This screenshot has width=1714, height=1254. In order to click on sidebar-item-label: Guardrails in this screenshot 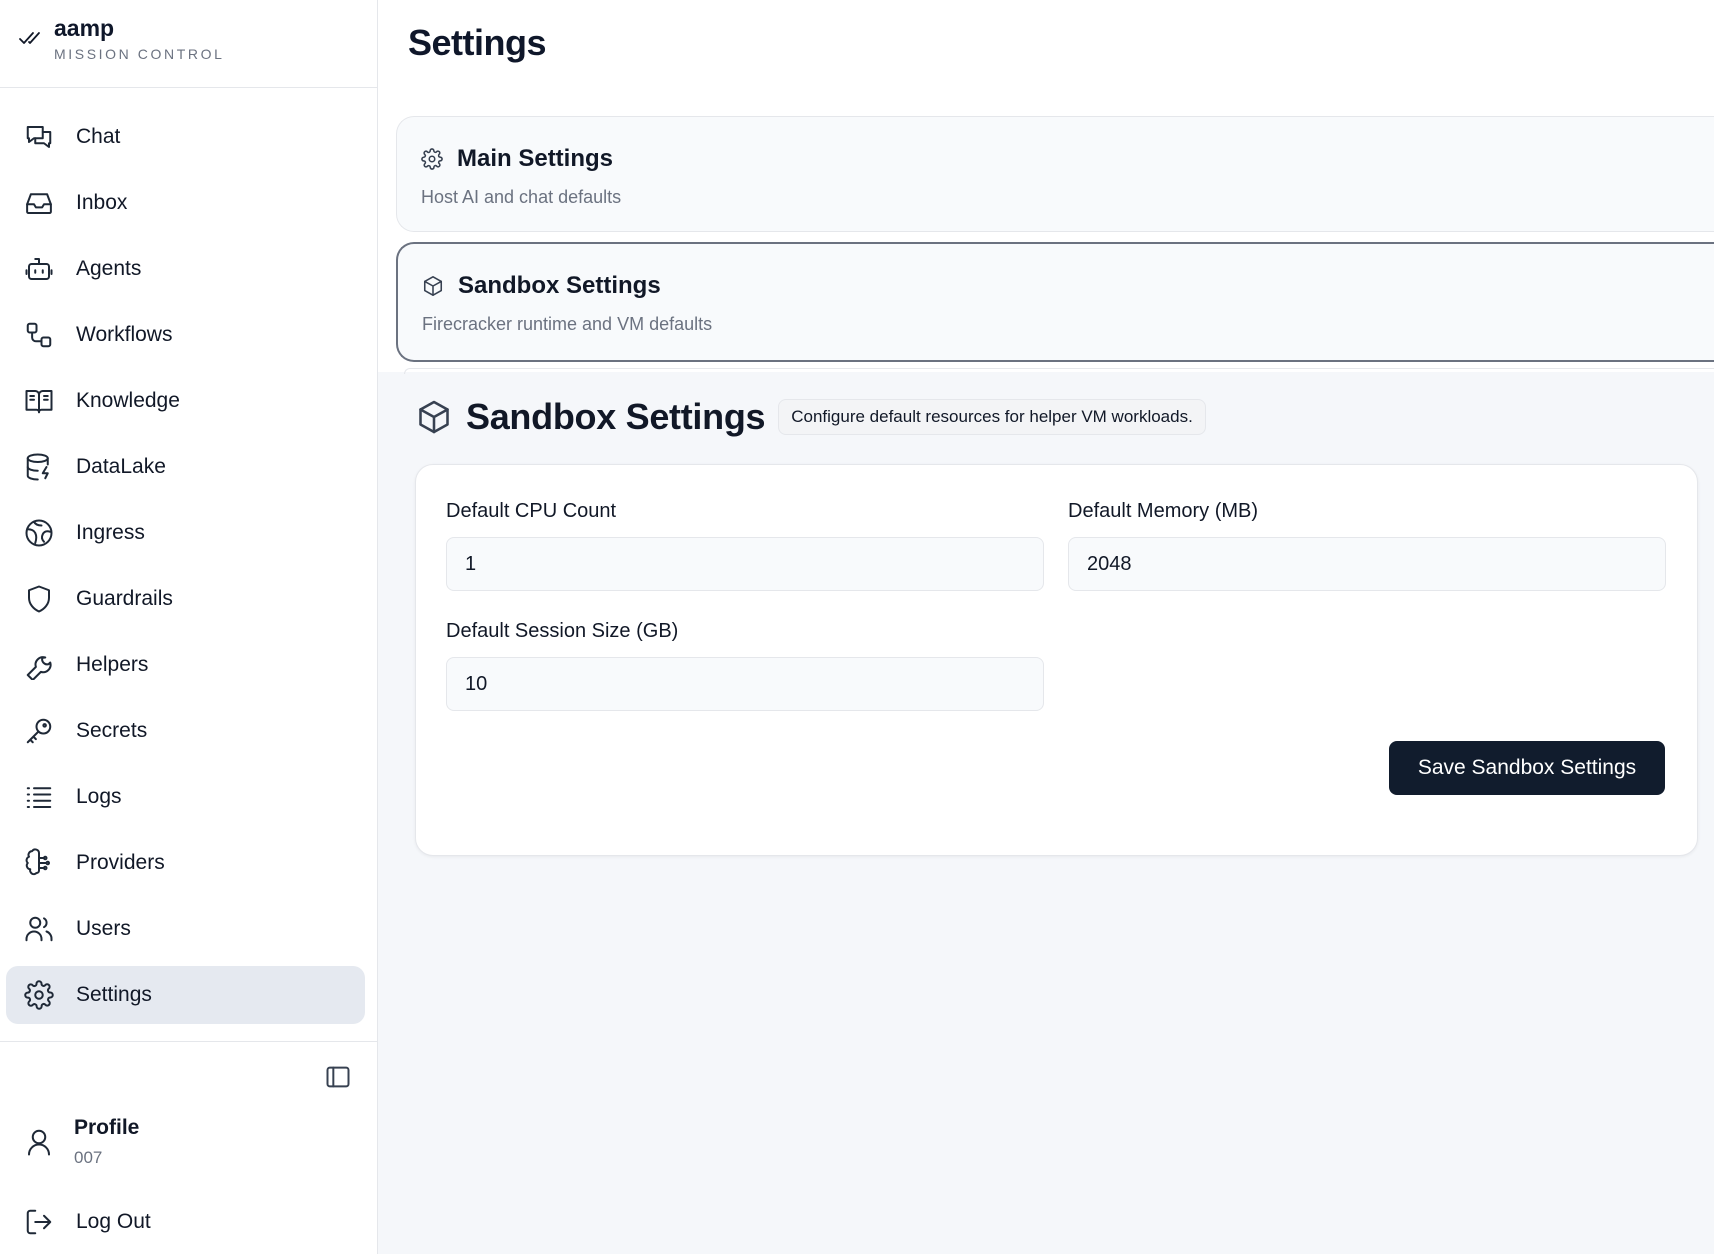, I will do `click(124, 598)`.